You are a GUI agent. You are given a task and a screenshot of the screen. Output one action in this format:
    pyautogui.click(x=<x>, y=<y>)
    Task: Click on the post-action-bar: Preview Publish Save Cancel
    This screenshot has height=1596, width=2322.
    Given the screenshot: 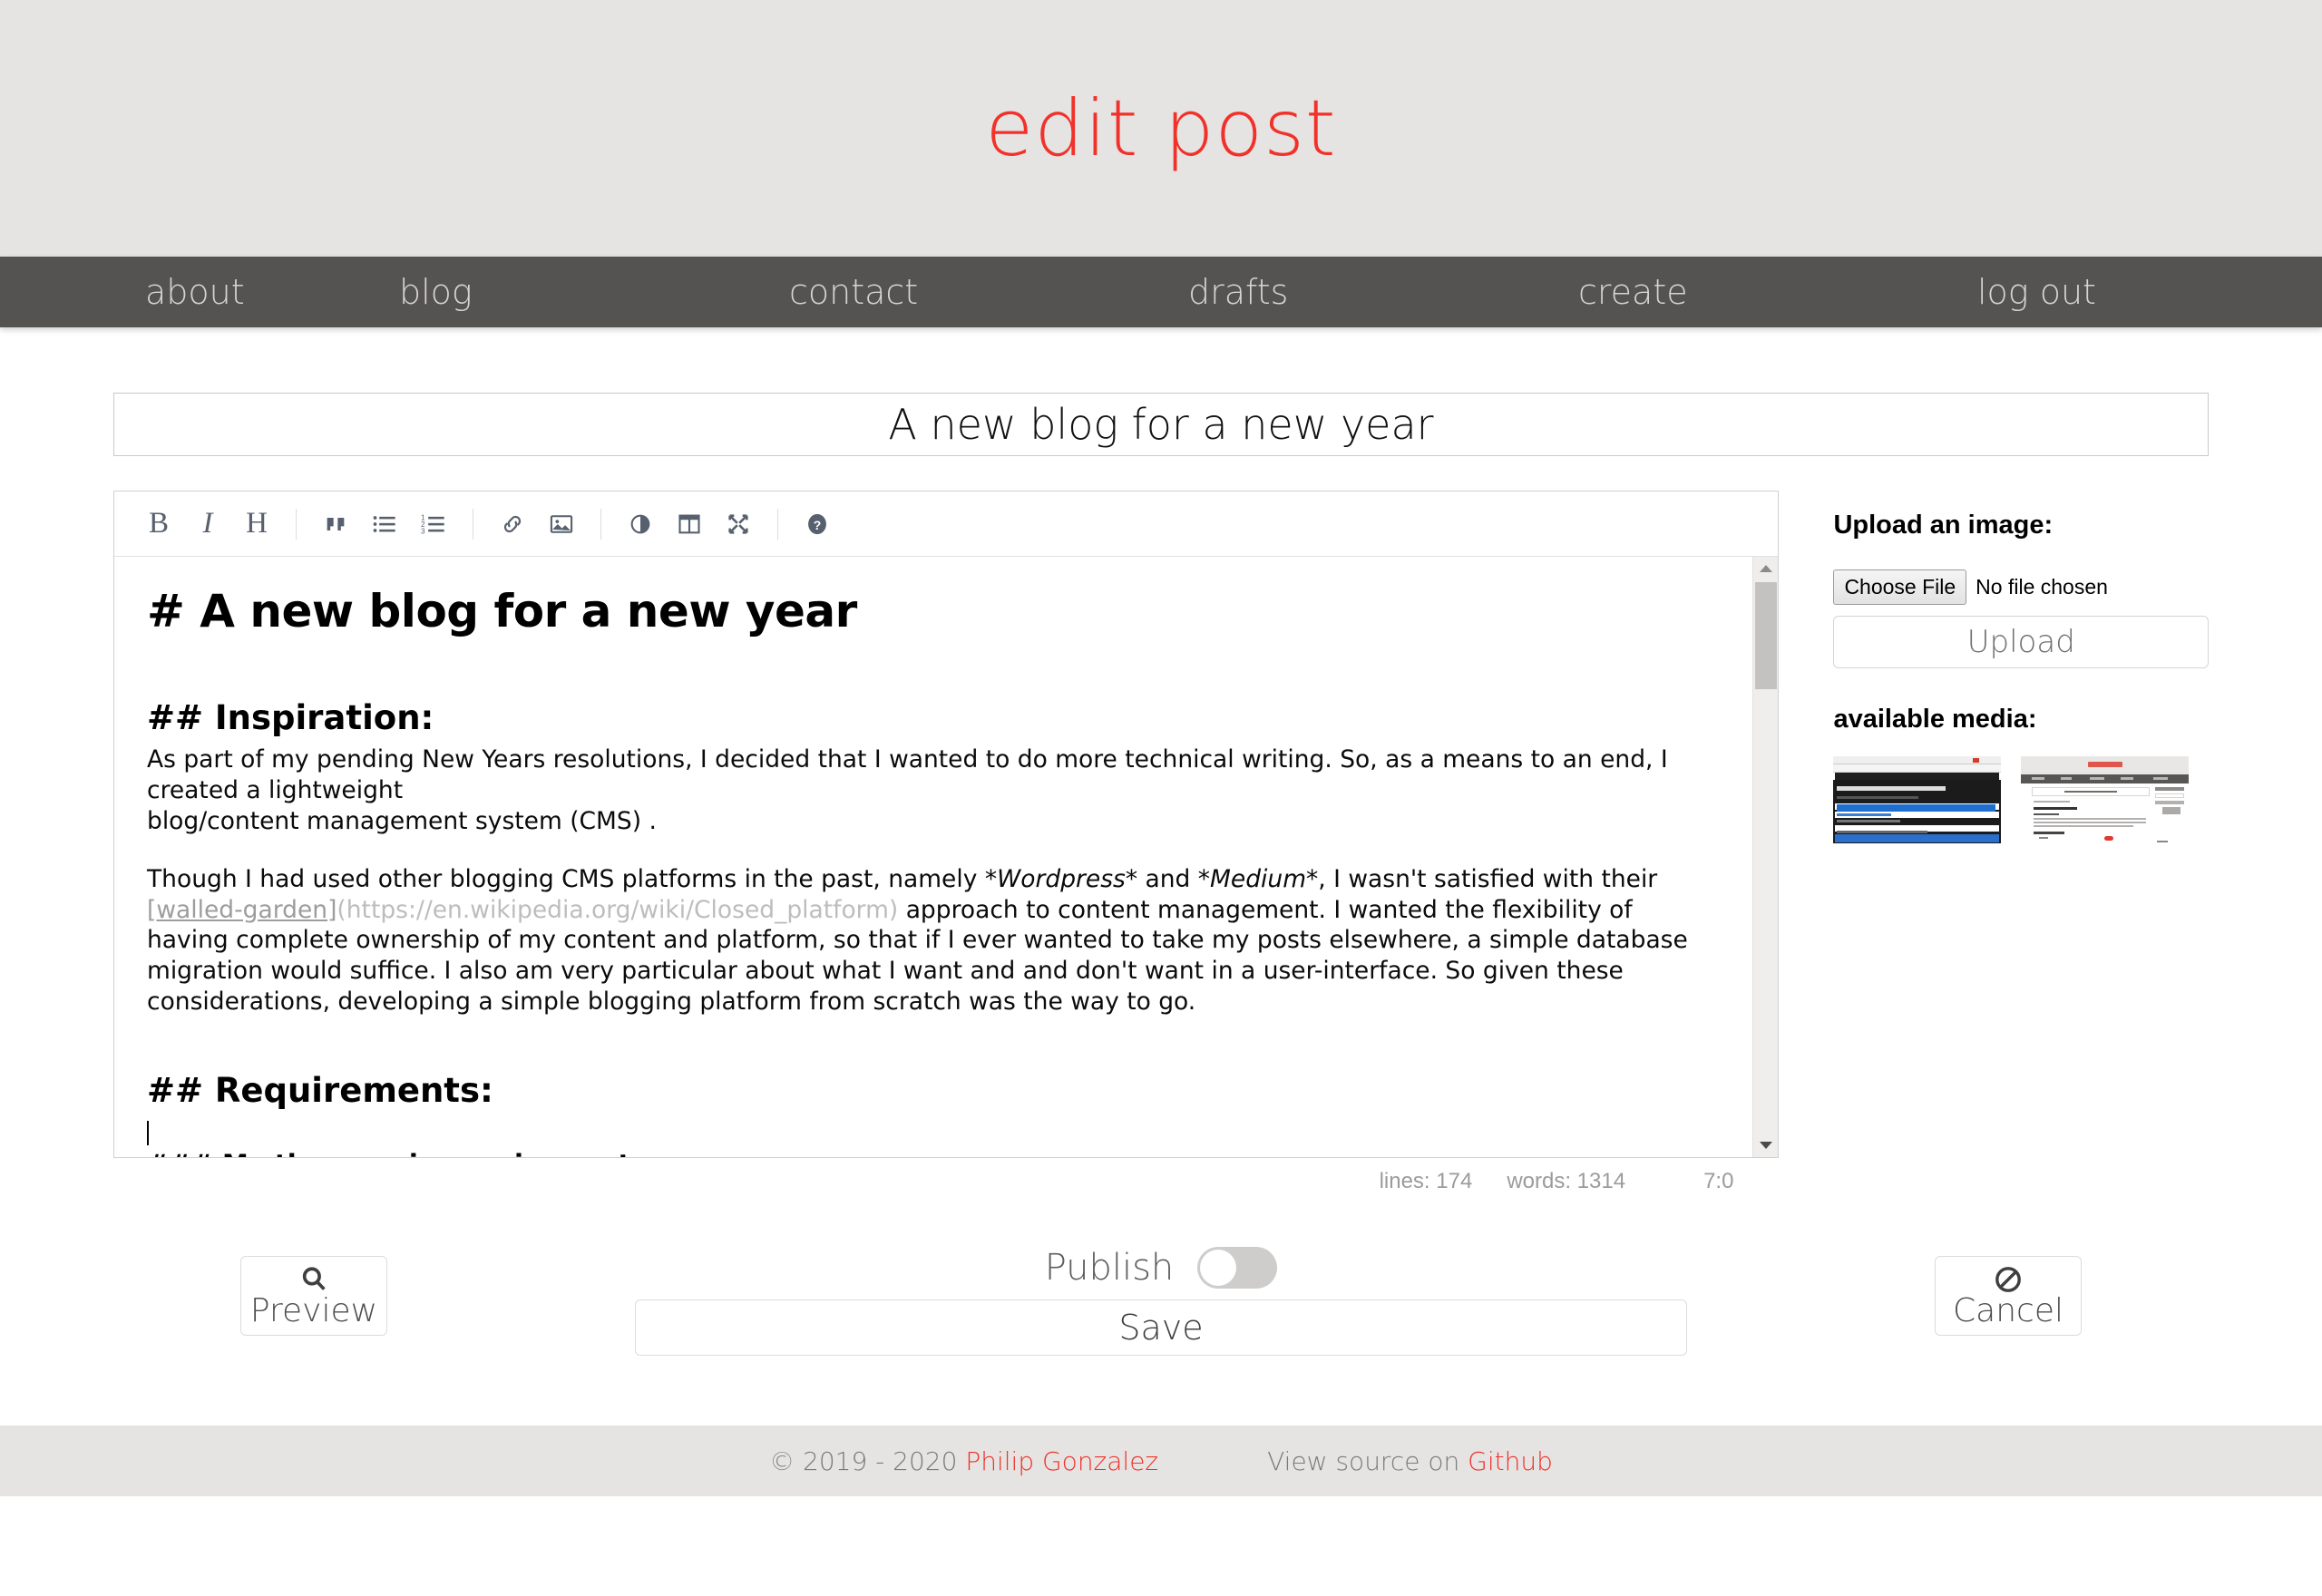 What is the action you would take?
    pyautogui.click(x=1161, y=1306)
    